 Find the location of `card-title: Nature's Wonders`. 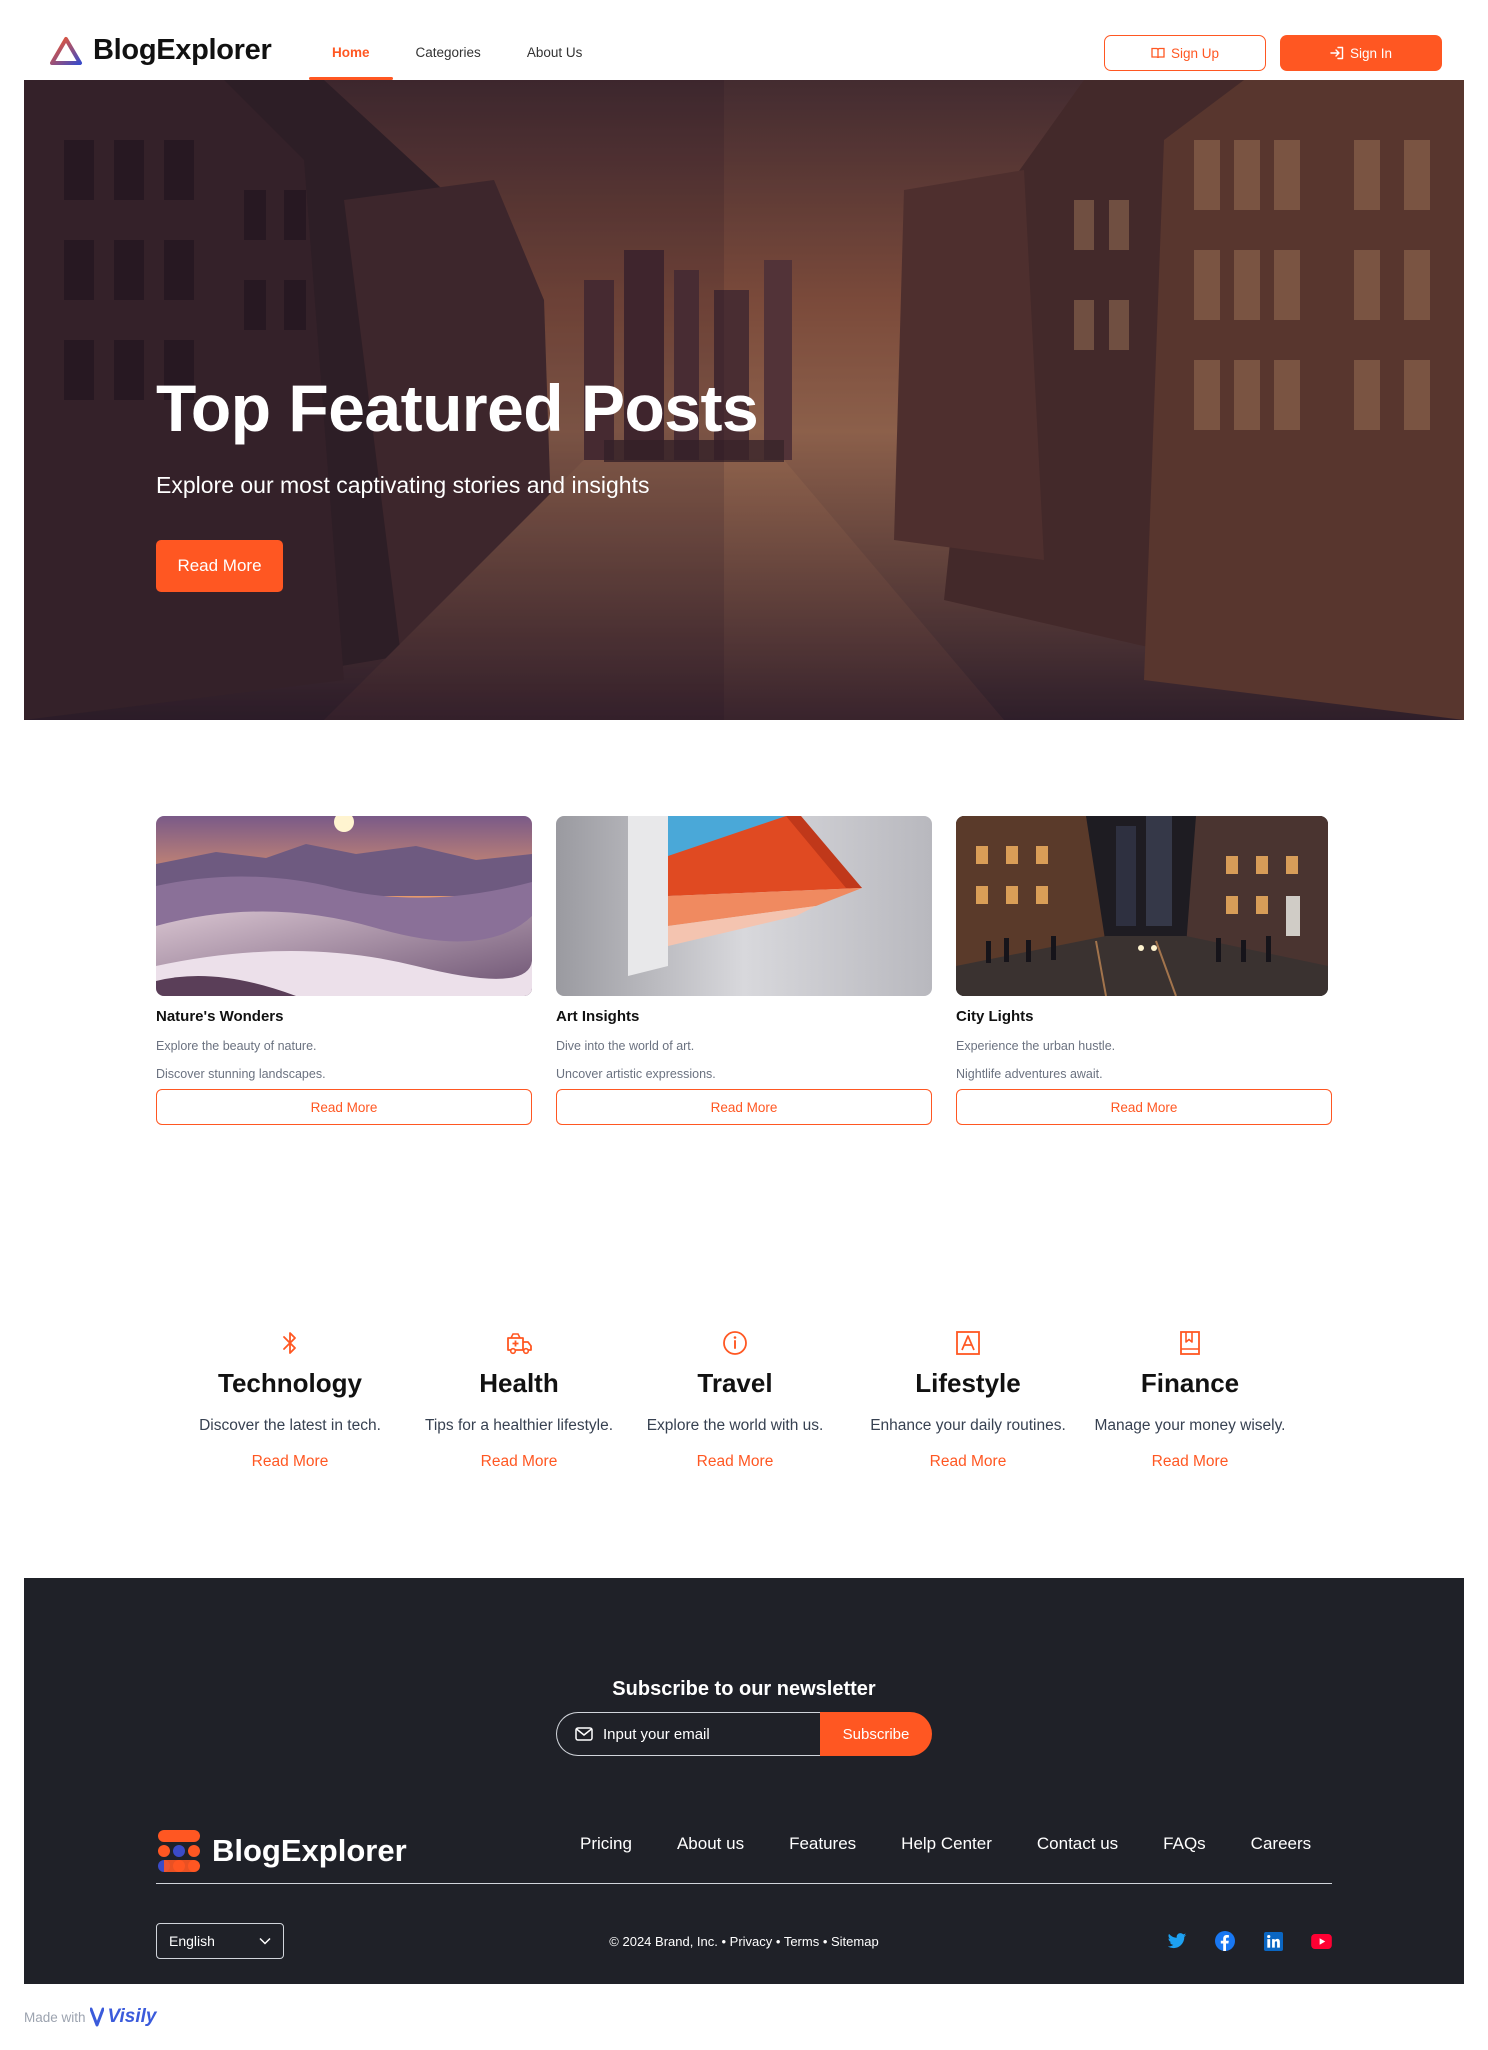

card-title: Nature's Wonders is located at coordinates (220, 1016).